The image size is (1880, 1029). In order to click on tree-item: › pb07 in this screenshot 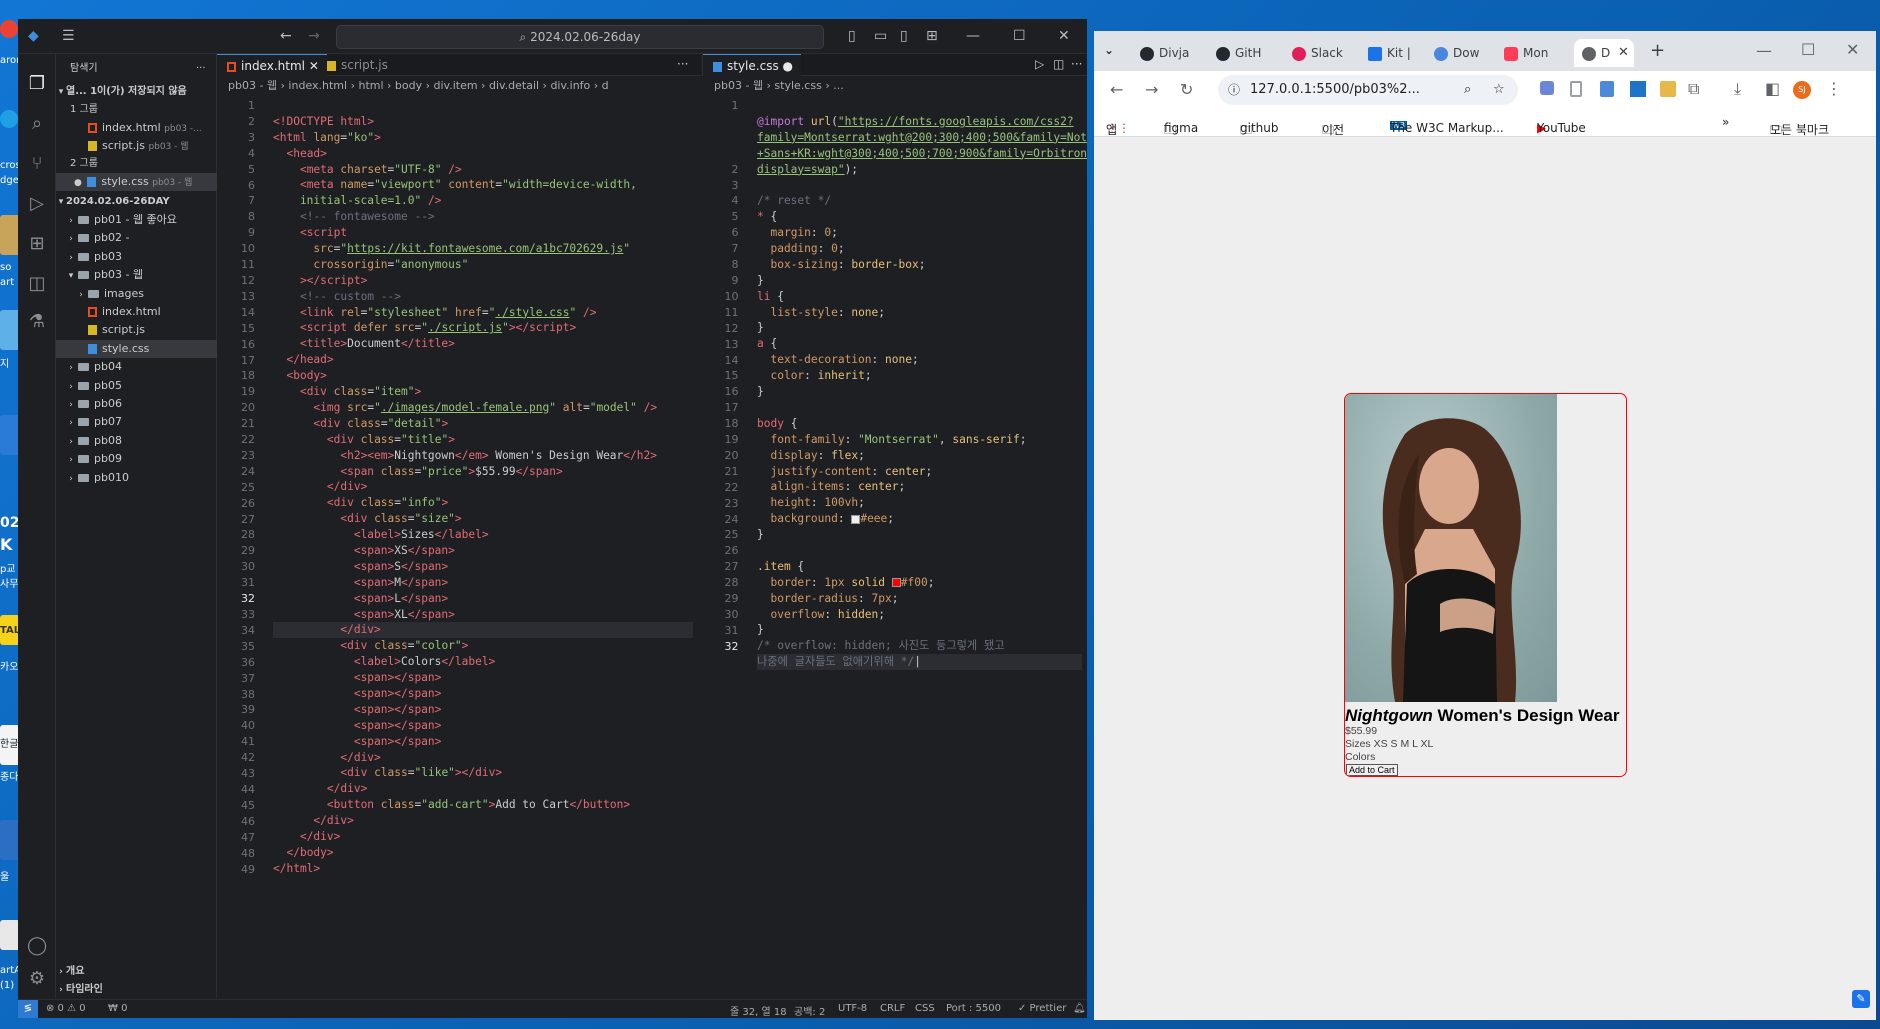, I will do `click(136, 422)`.